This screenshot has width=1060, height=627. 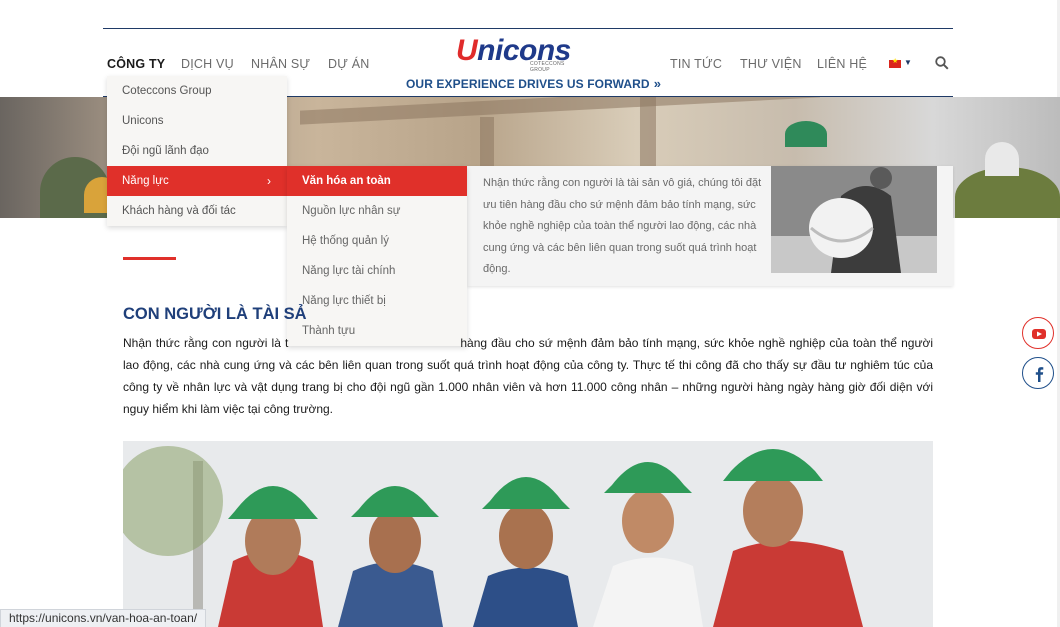 I want to click on menu-item-clients-partners: Khách hàng và đối tác, so click(x=197, y=211).